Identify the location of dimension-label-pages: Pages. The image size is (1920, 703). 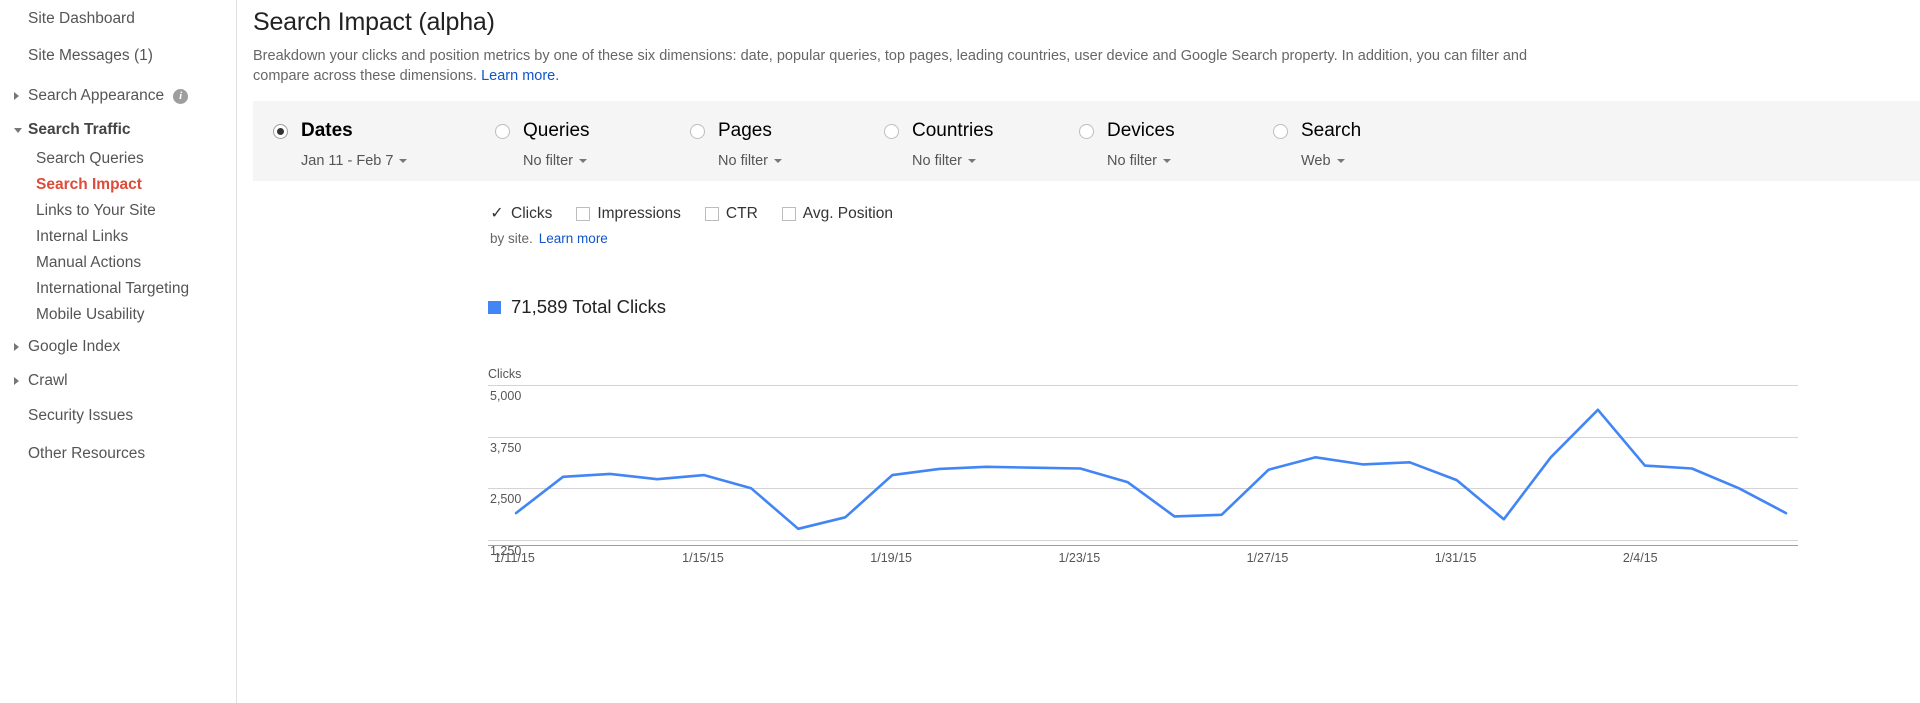
(745, 130).